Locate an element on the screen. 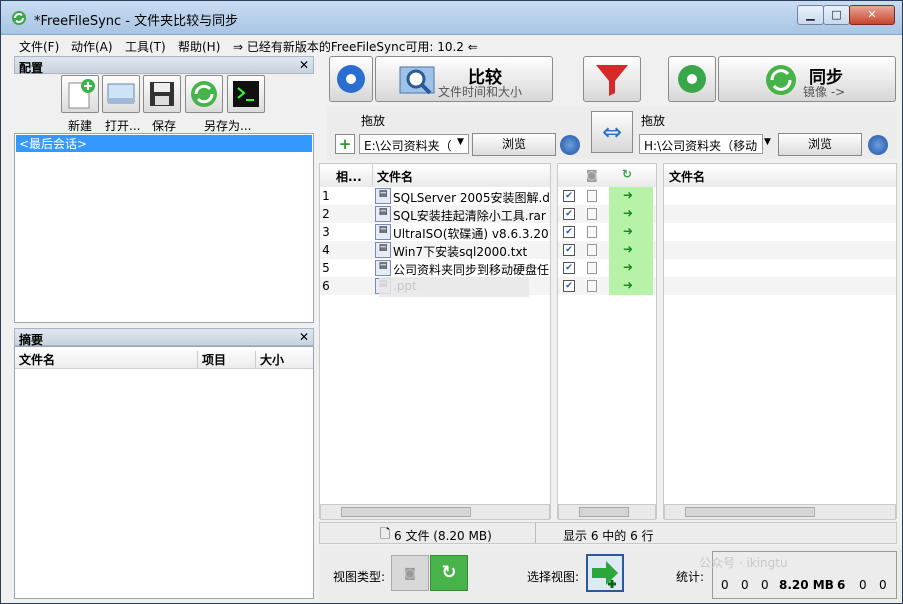 This screenshot has height=604, width=903. add-folder-pair-button: + is located at coordinates (345, 144).